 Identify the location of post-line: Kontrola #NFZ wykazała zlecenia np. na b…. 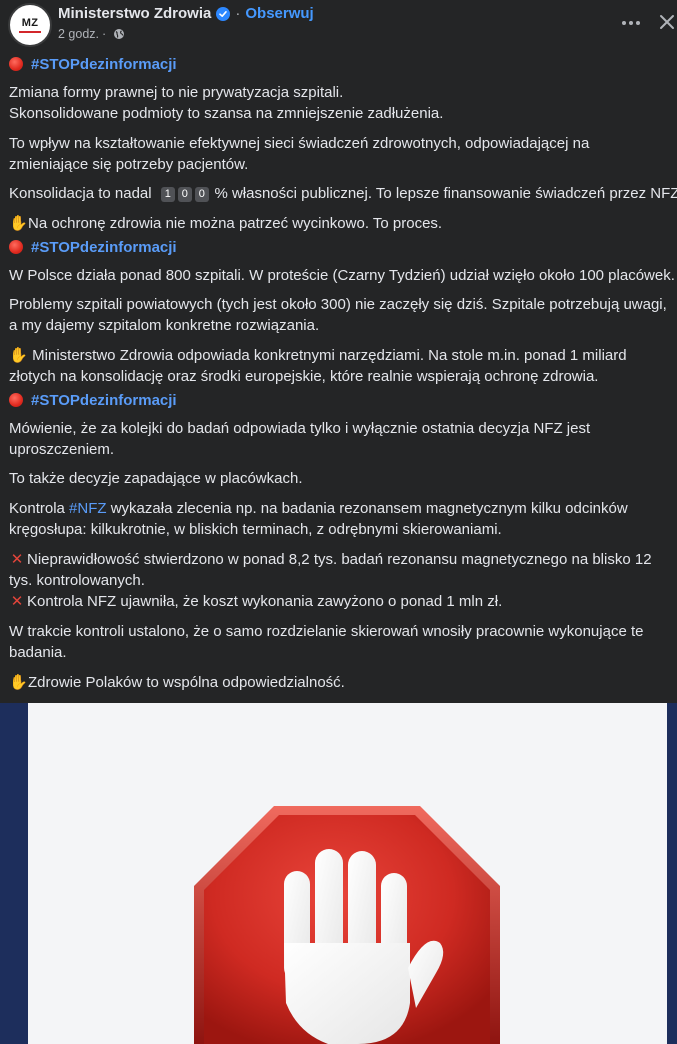
(343, 508).